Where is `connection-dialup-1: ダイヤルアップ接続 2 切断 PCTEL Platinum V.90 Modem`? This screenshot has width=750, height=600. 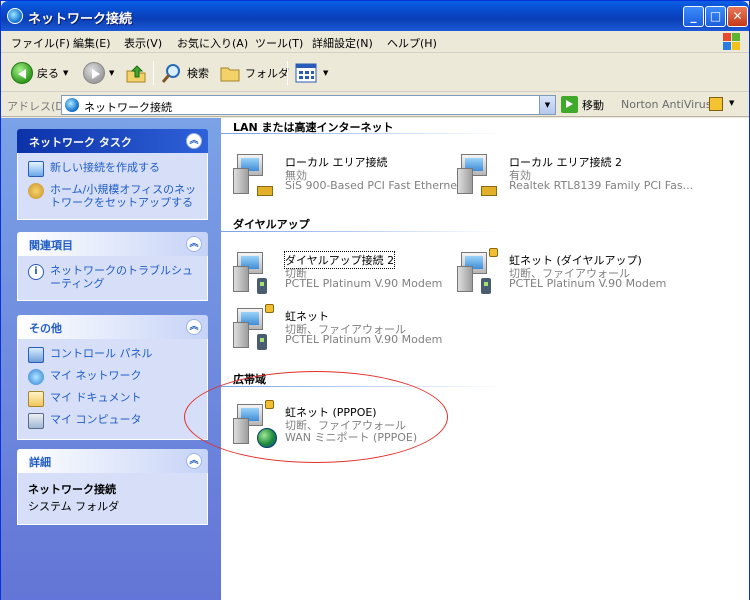
connection-dialup-1: ダイヤルアップ接続 2 切断 PCTEL Platinum V.90 Modem is located at coordinates (340, 275).